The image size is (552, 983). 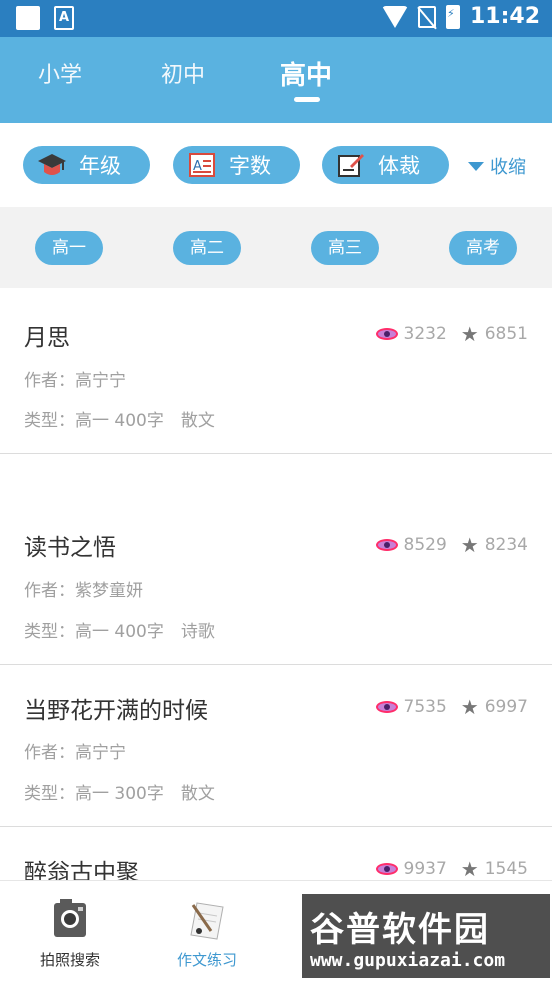 I want to click on wordcount-filter-button: A 字数, so click(x=236, y=165).